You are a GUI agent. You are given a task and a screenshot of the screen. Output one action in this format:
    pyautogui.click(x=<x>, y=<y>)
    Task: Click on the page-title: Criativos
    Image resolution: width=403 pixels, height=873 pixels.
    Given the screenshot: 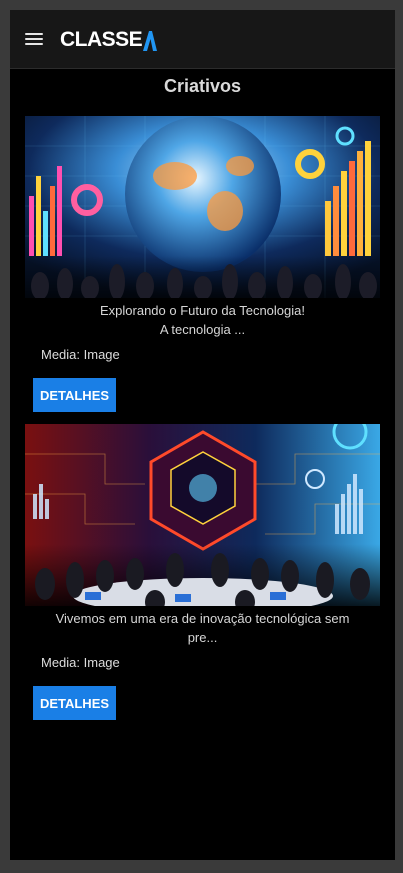 What is the action you would take?
    pyautogui.click(x=202, y=86)
    